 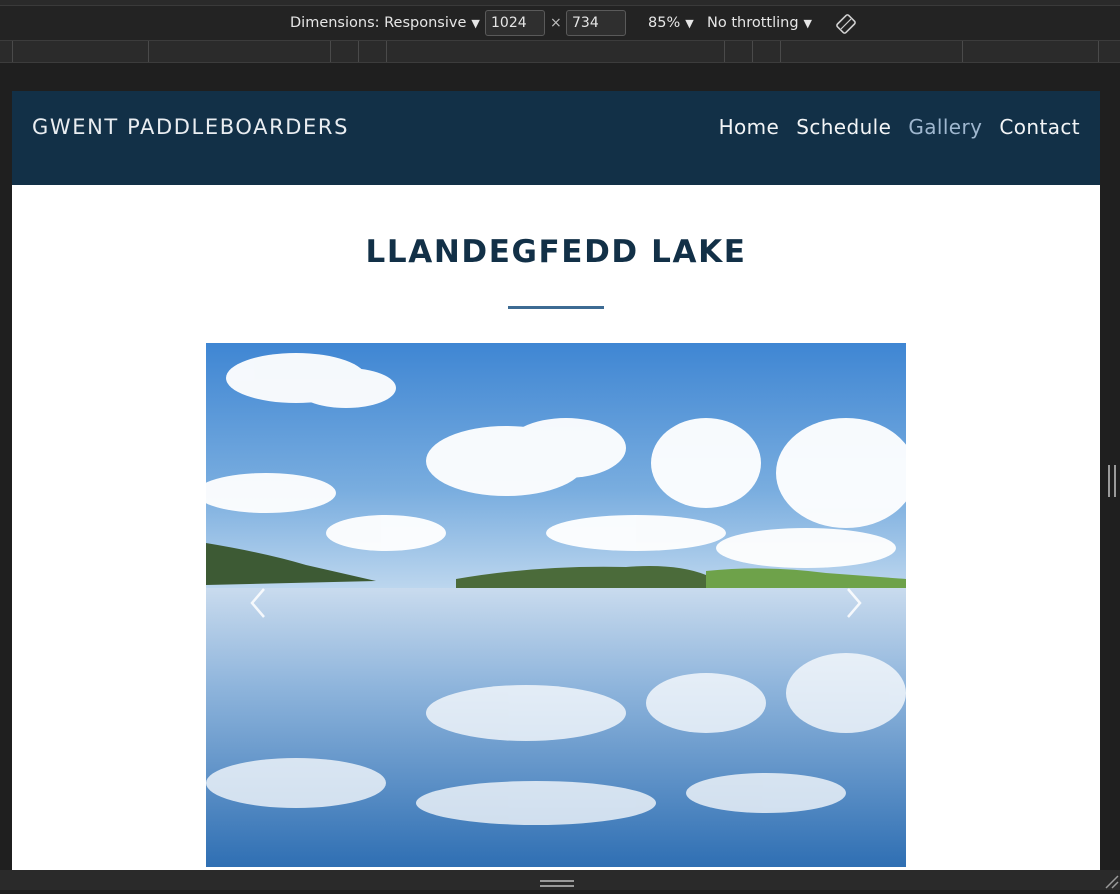 What do you see at coordinates (664, 23) in the screenshot?
I see `zoom-label: 85%` at bounding box center [664, 23].